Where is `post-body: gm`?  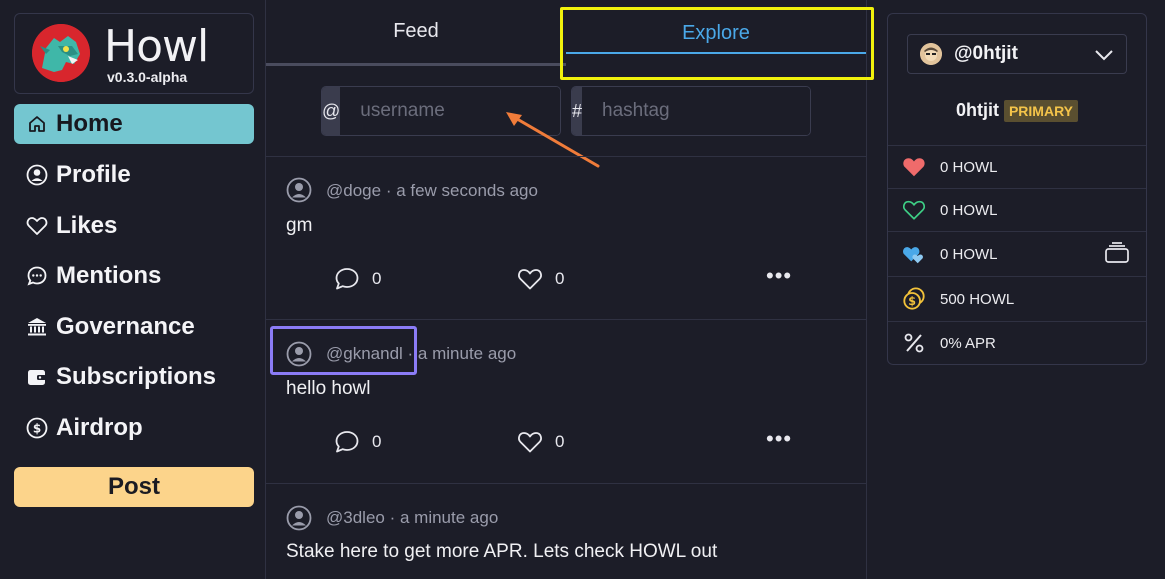
post-body: gm is located at coordinates (299, 225).